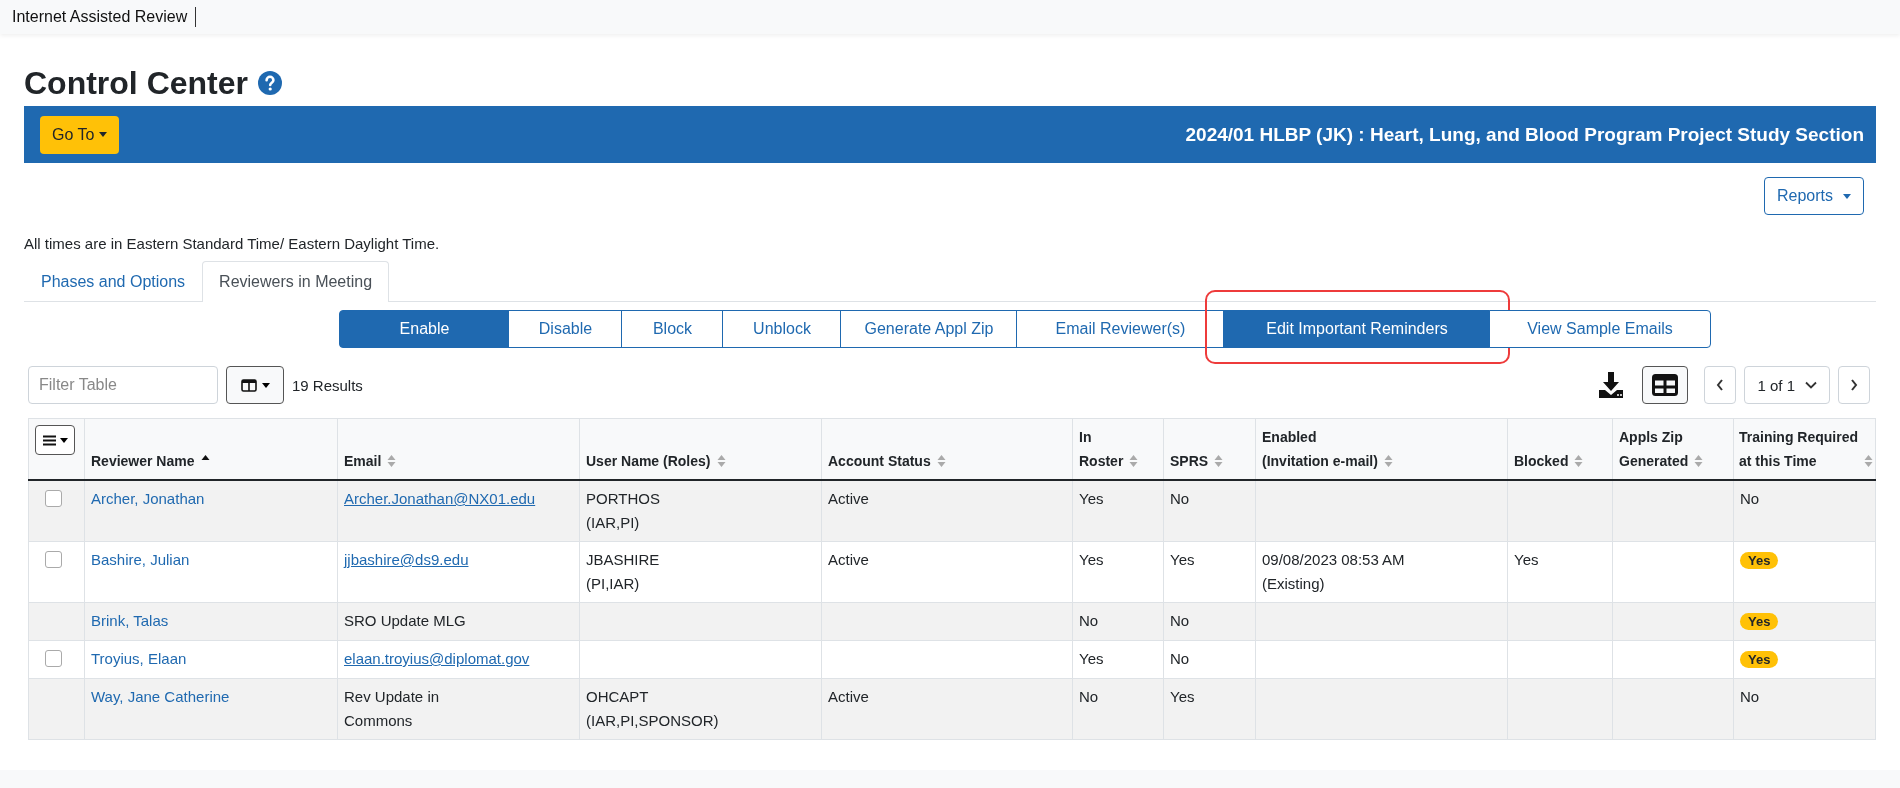  I want to click on column-header: Reviewer Name, so click(211, 449).